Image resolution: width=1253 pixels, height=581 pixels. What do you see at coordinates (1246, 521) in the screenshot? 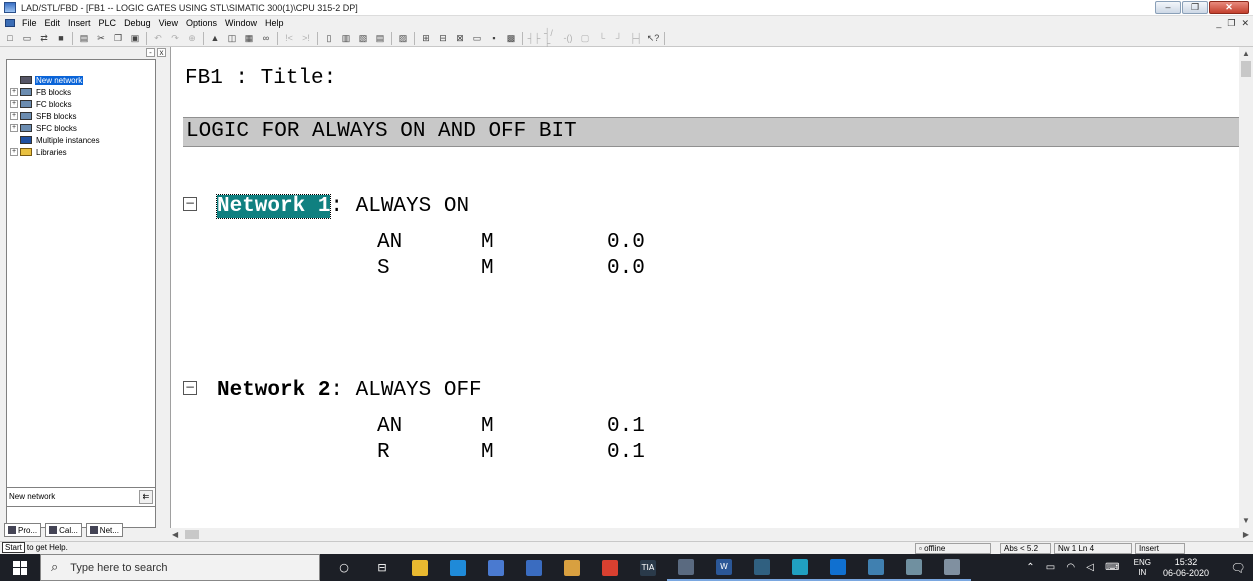
I see `scroll-down-icon: ▼` at bounding box center [1246, 521].